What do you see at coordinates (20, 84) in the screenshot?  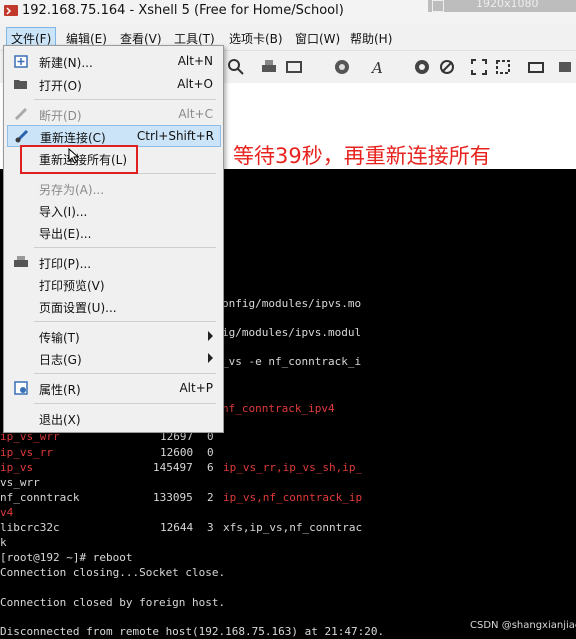 I see `folder-open-icon` at bounding box center [20, 84].